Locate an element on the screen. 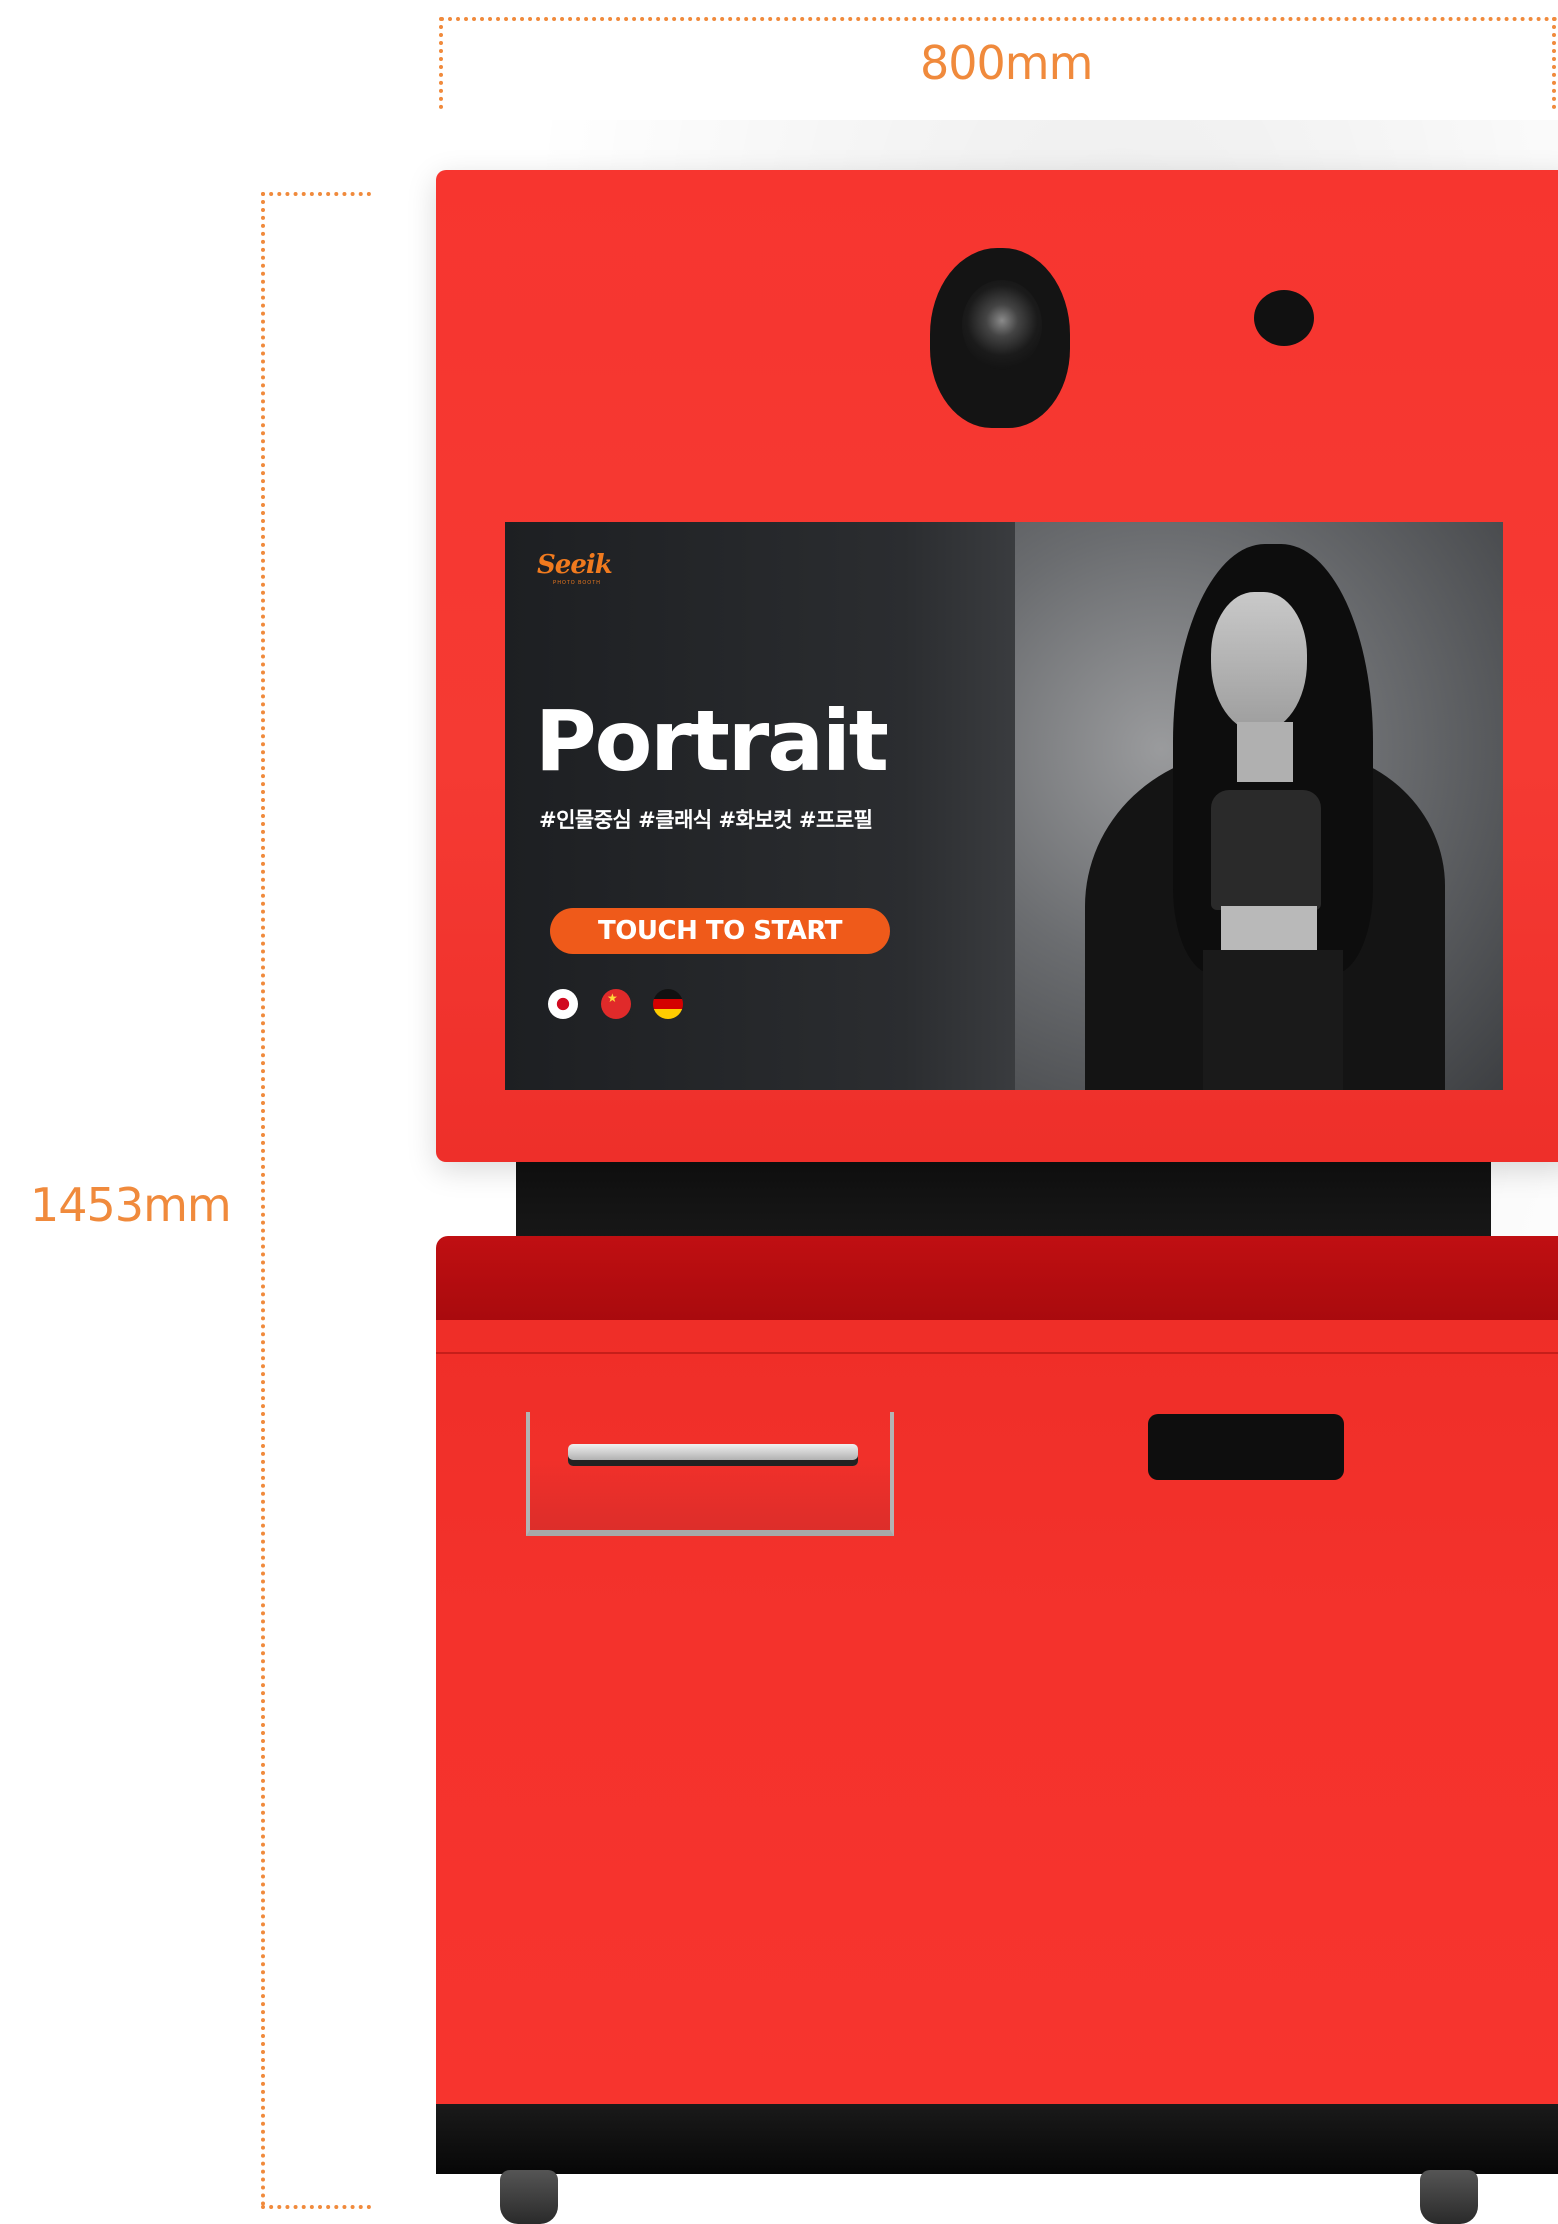 The image size is (1558, 2224). booth-ledge is located at coordinates (997, 1280).